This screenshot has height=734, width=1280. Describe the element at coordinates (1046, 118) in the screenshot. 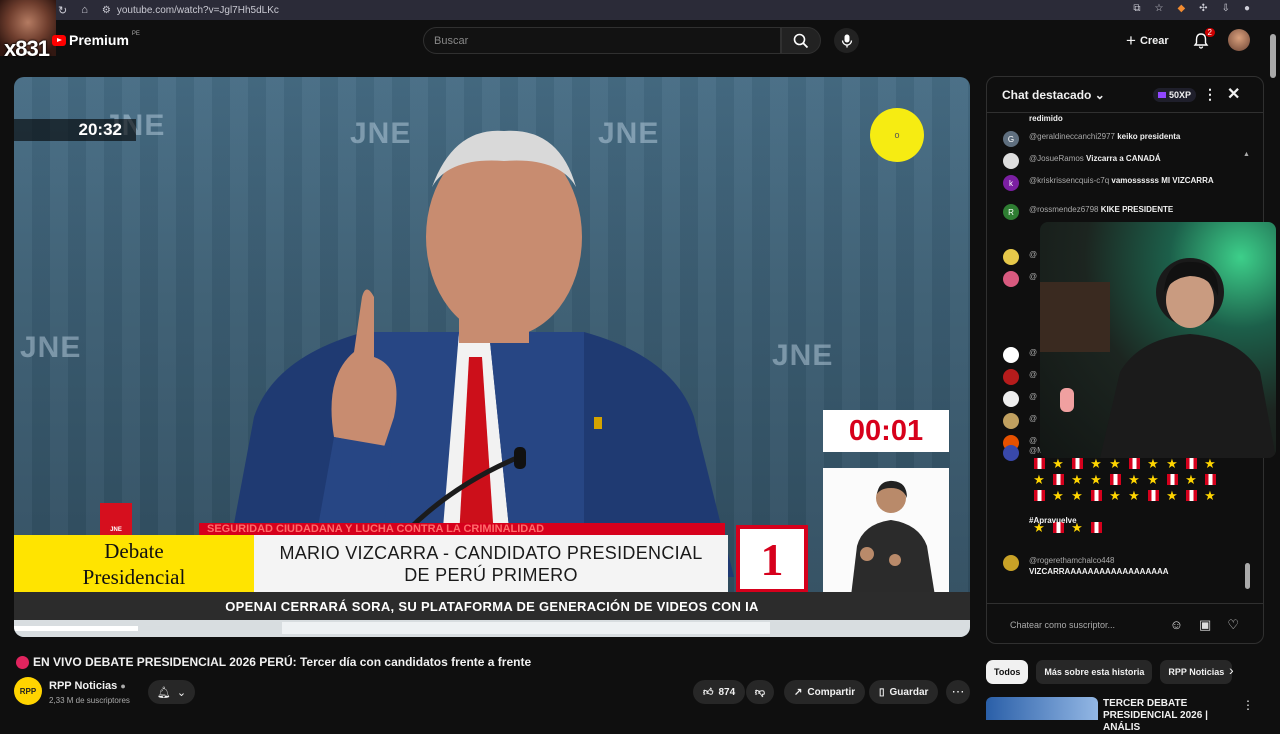

I see `chat-text: redimido` at that location.